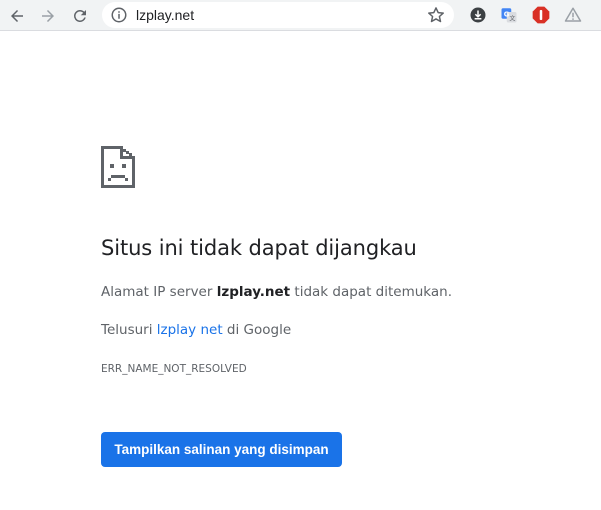 Image resolution: width=601 pixels, height=510 pixels. I want to click on show-cached-copy-button: Tampilkan salinan yang disimpan, so click(221, 449).